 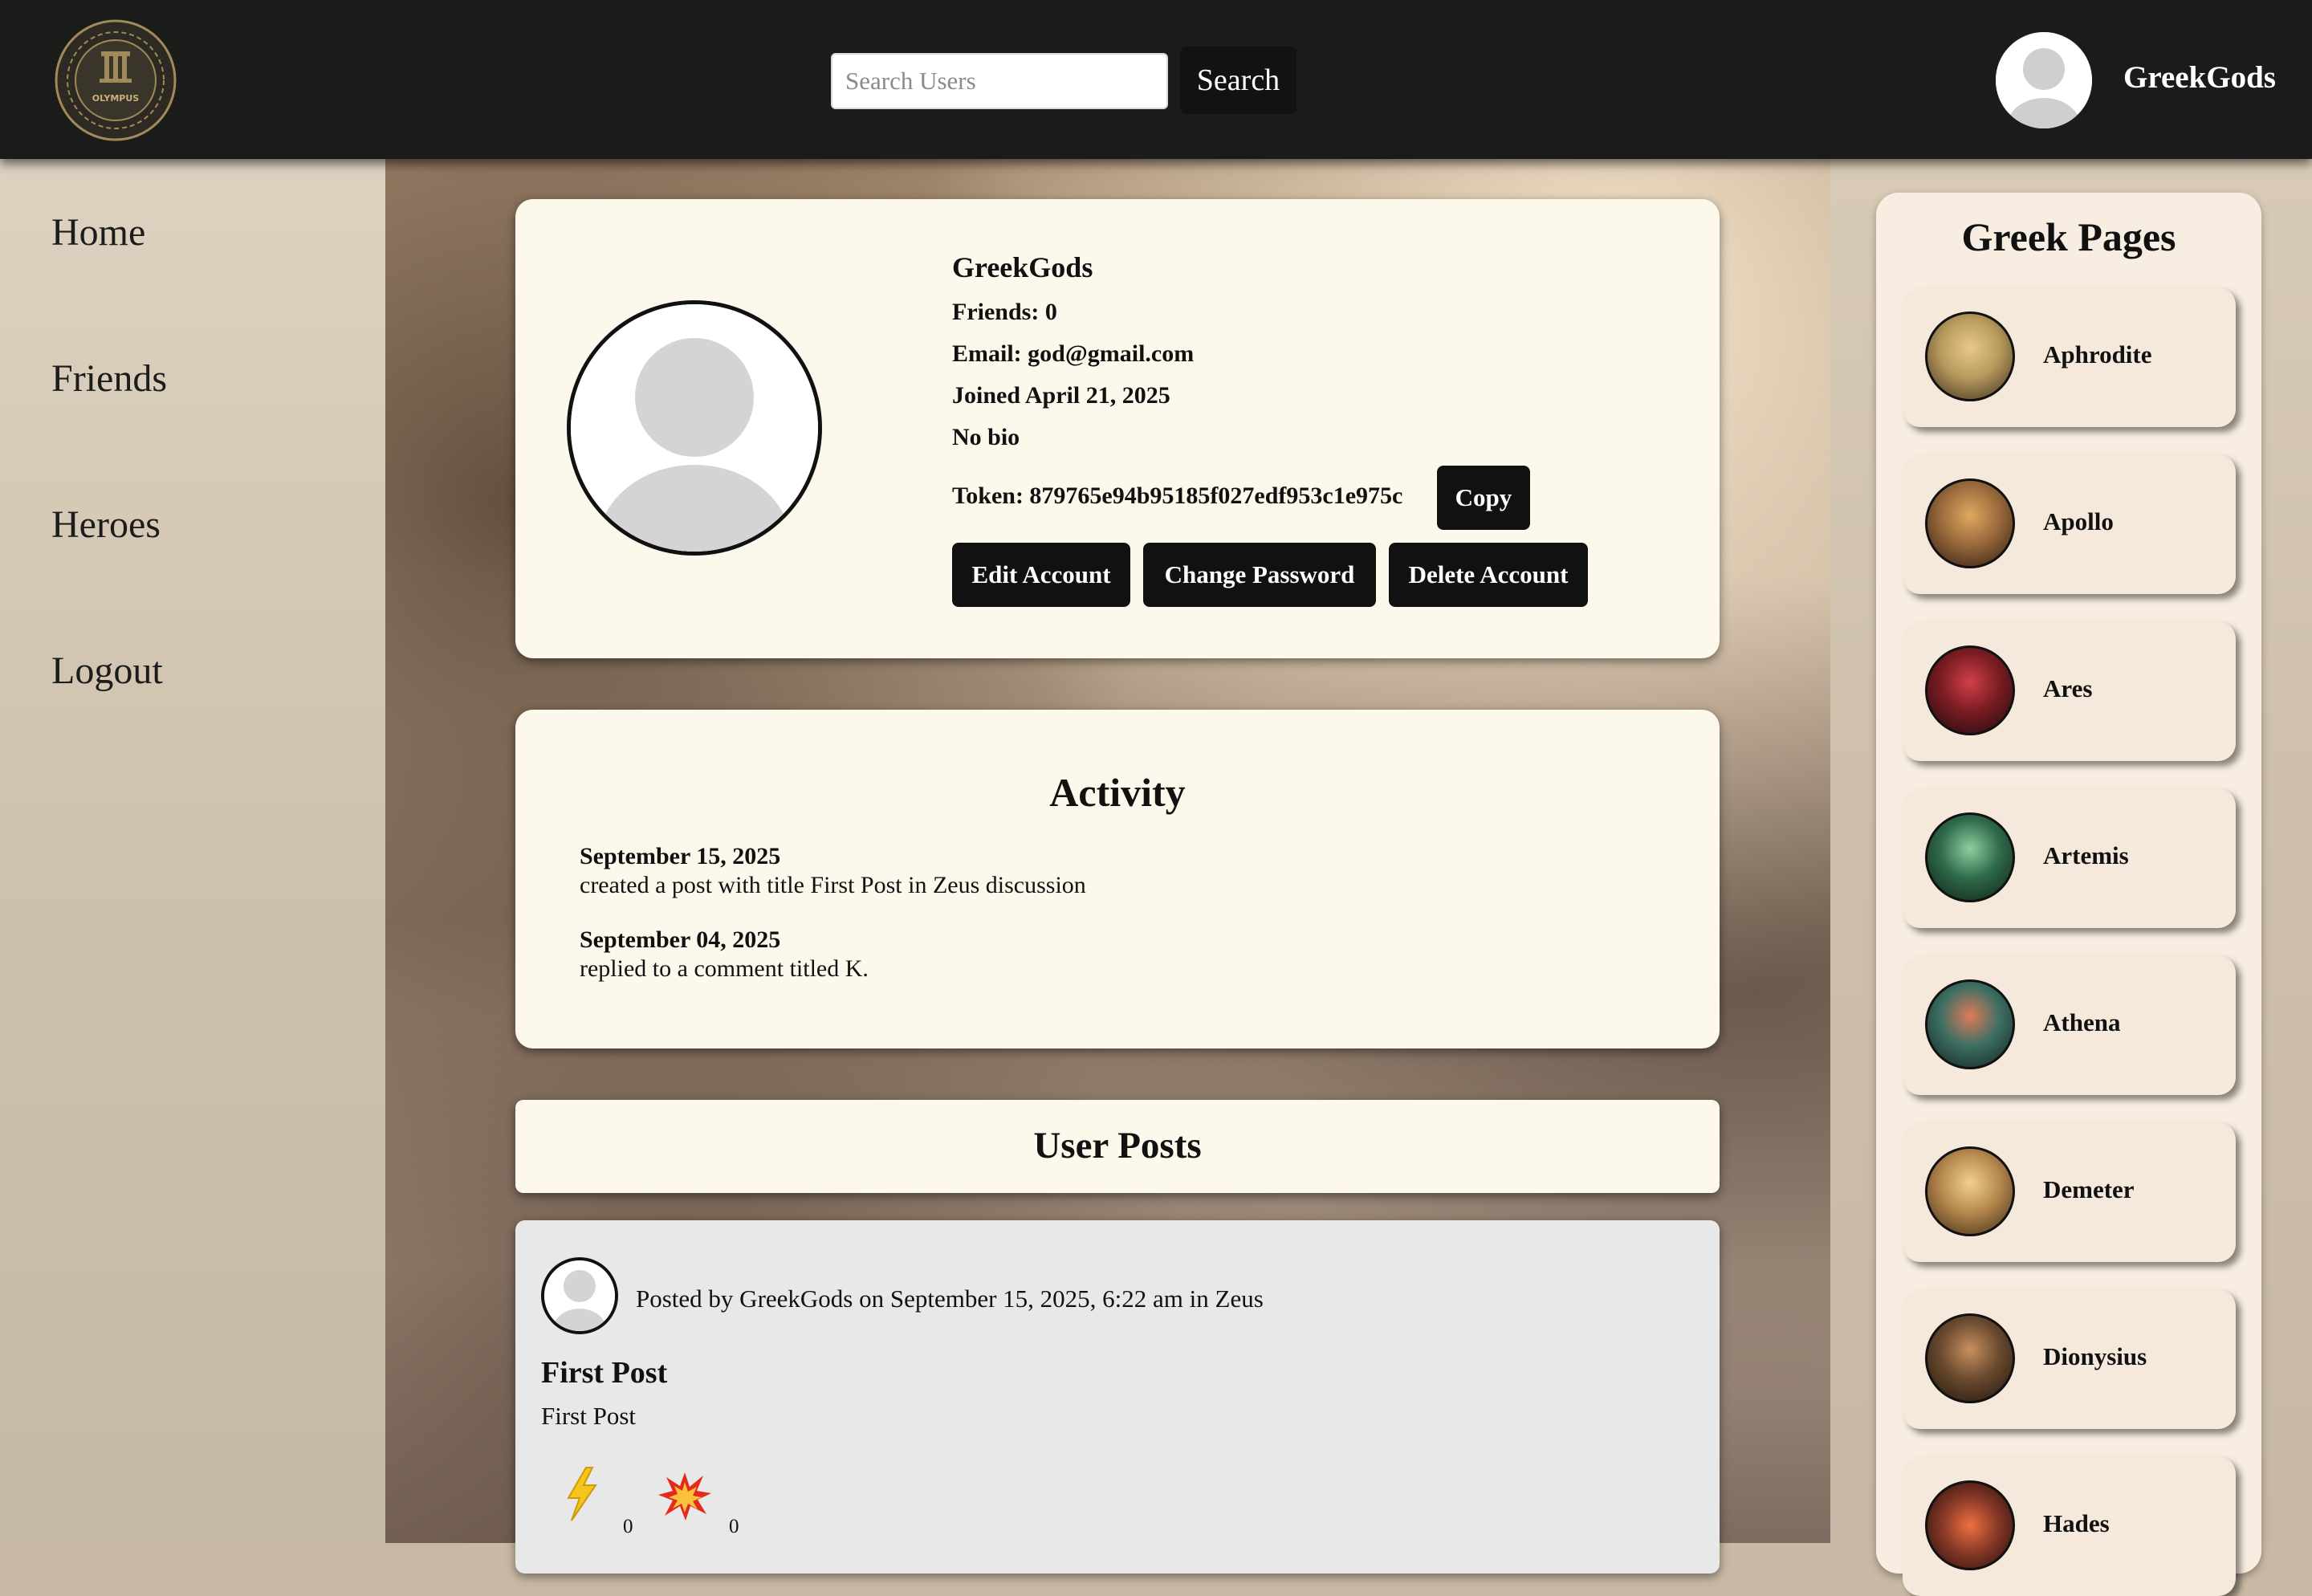 I want to click on delete-account-button: Delete Account, so click(x=1489, y=575).